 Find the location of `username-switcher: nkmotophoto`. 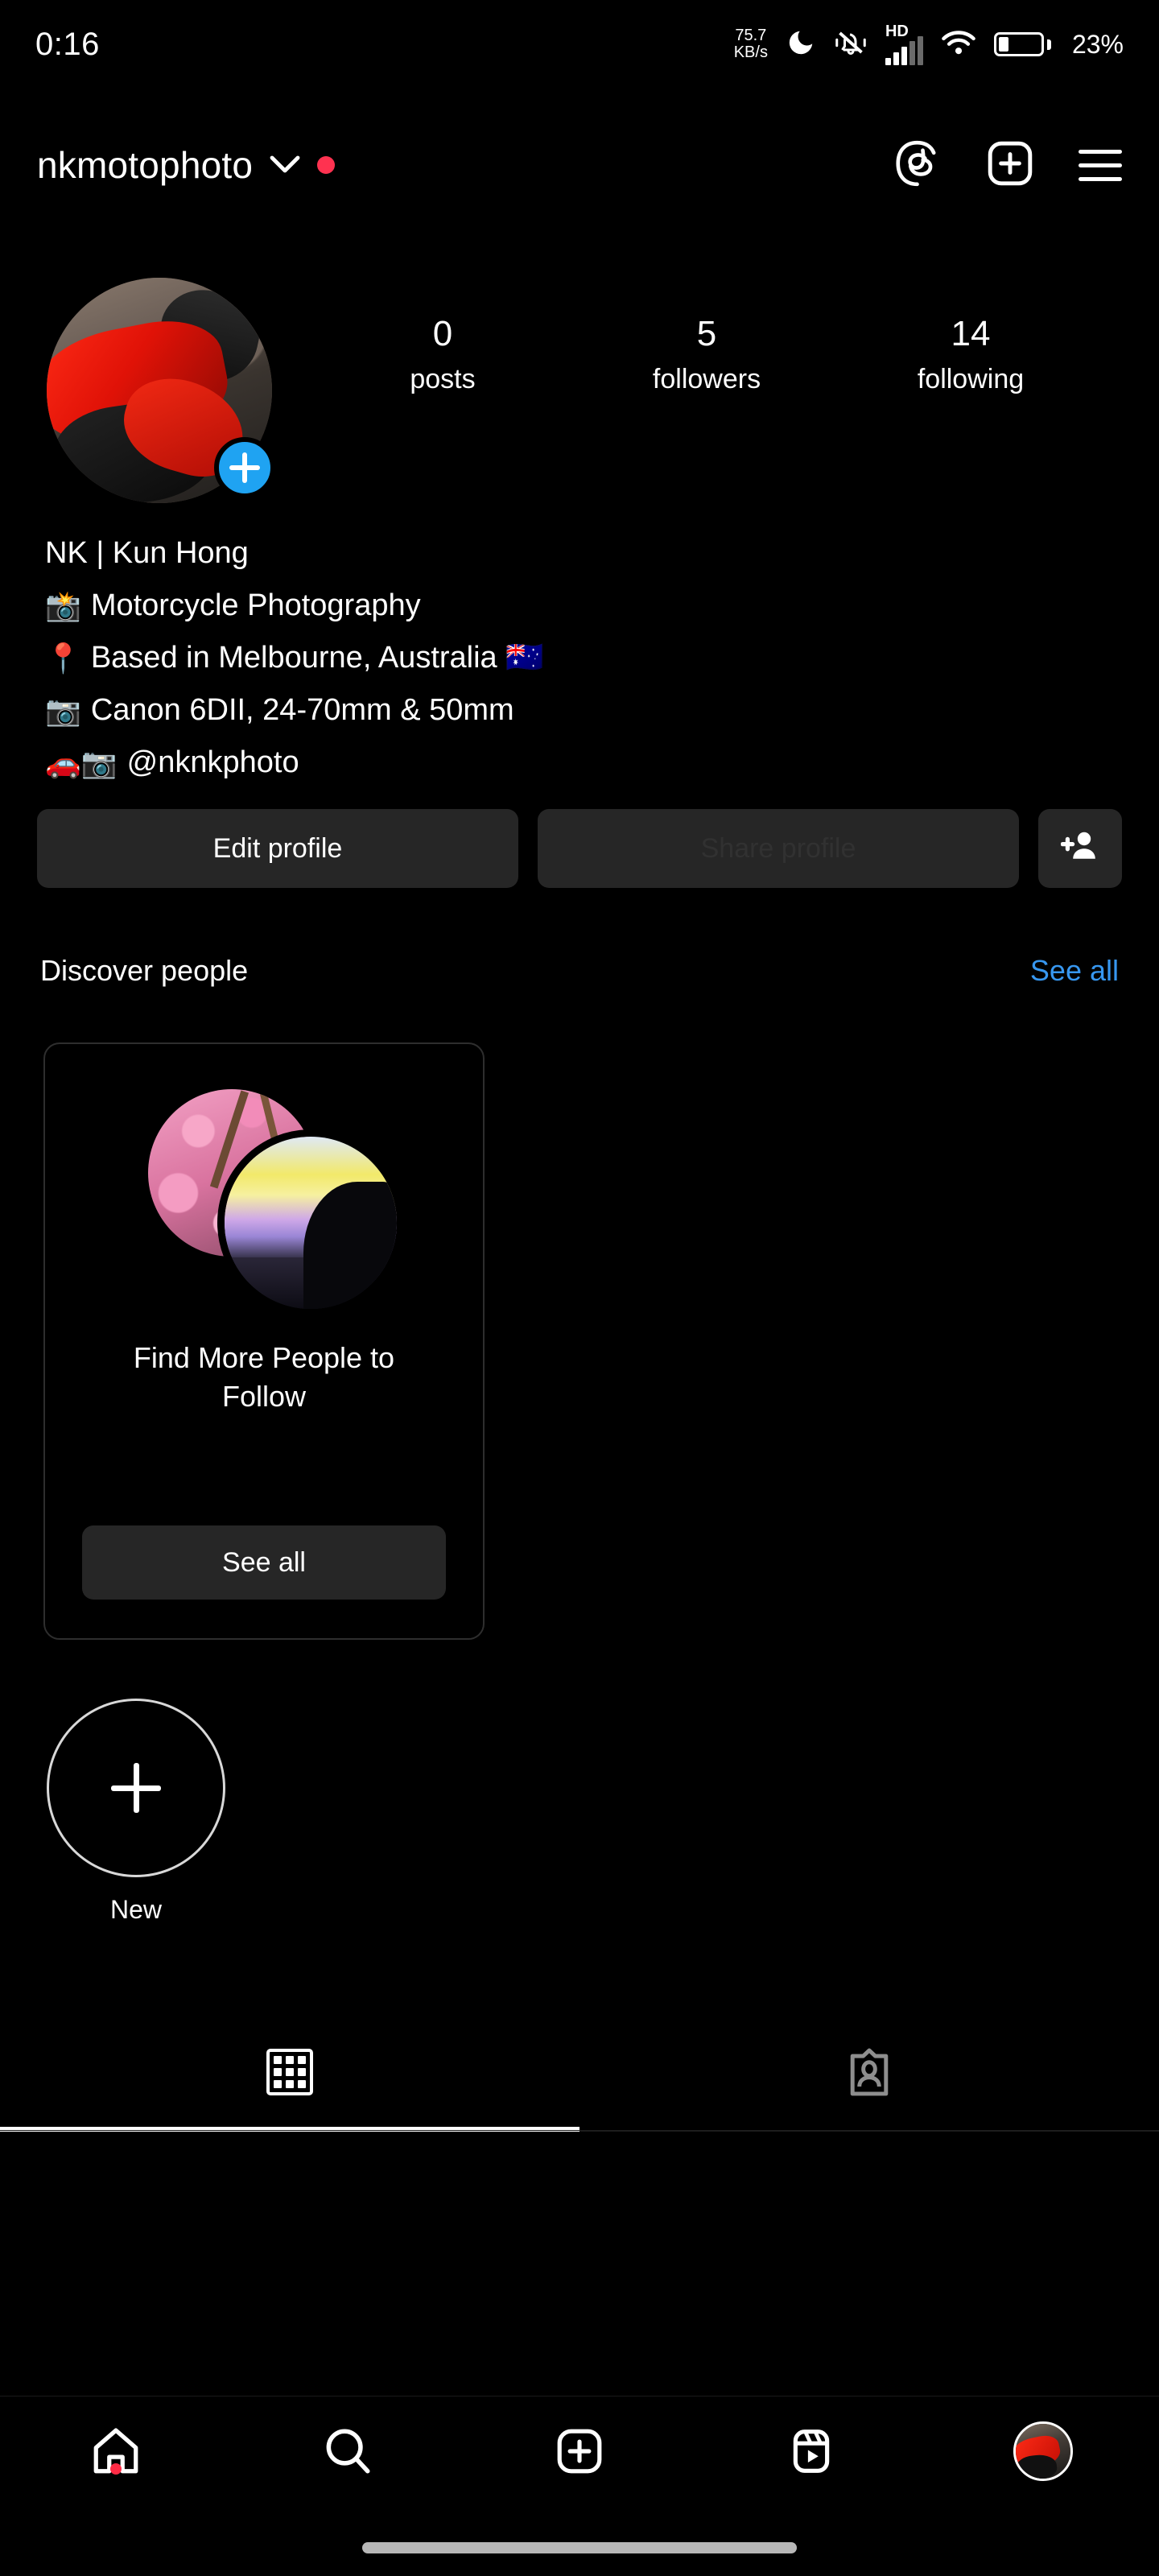

username-switcher: nkmotophoto is located at coordinates (186, 165).